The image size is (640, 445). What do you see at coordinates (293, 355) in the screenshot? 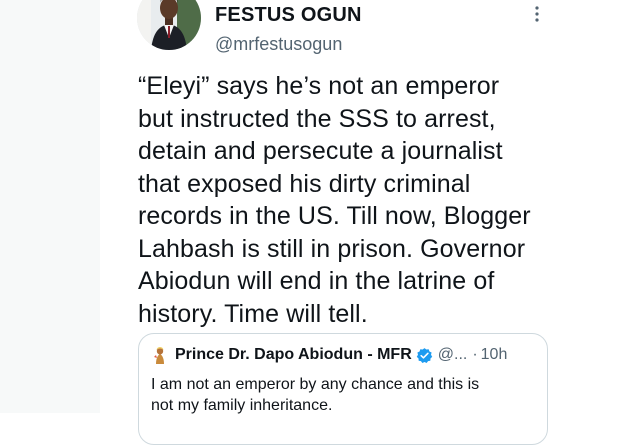
I see `quoted-author-name: Prince Dr. Dapo Abiodun - MFR` at bounding box center [293, 355].